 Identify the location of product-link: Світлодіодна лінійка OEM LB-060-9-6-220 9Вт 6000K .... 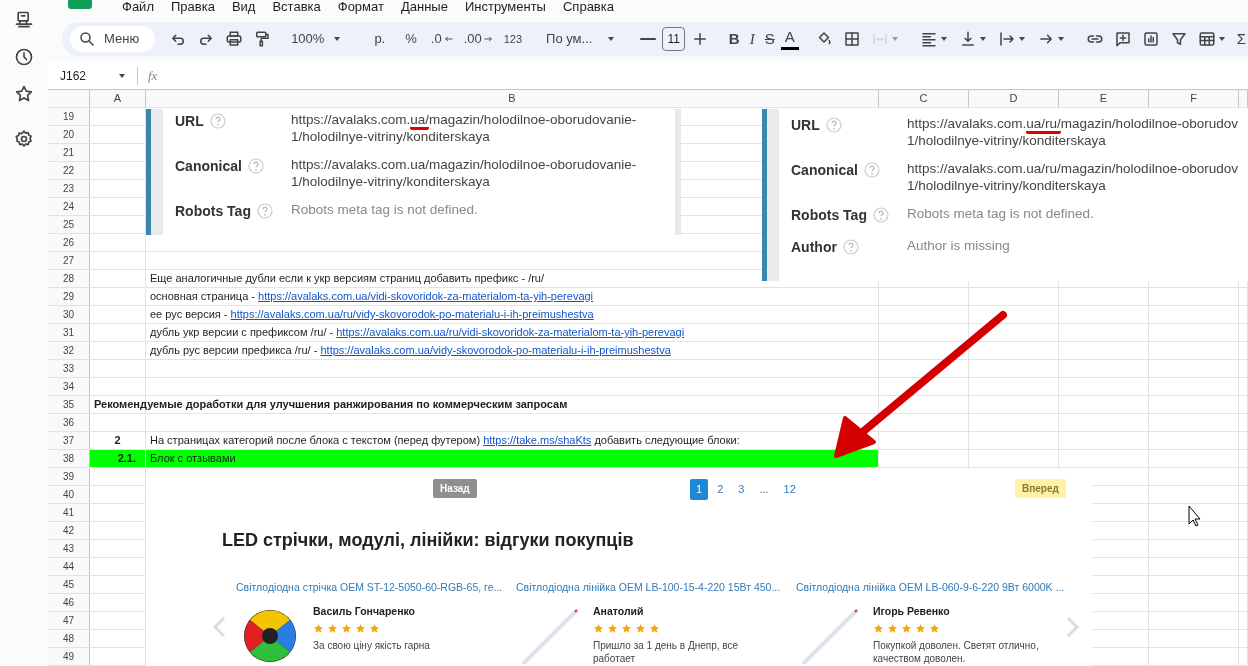
(930, 588).